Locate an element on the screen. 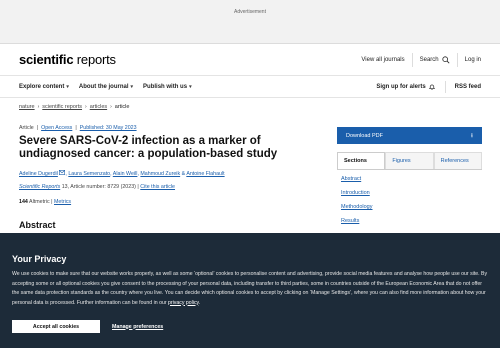 The image size is (500, 348). nav-about-journal: About the journal ▾ is located at coordinates (106, 87).